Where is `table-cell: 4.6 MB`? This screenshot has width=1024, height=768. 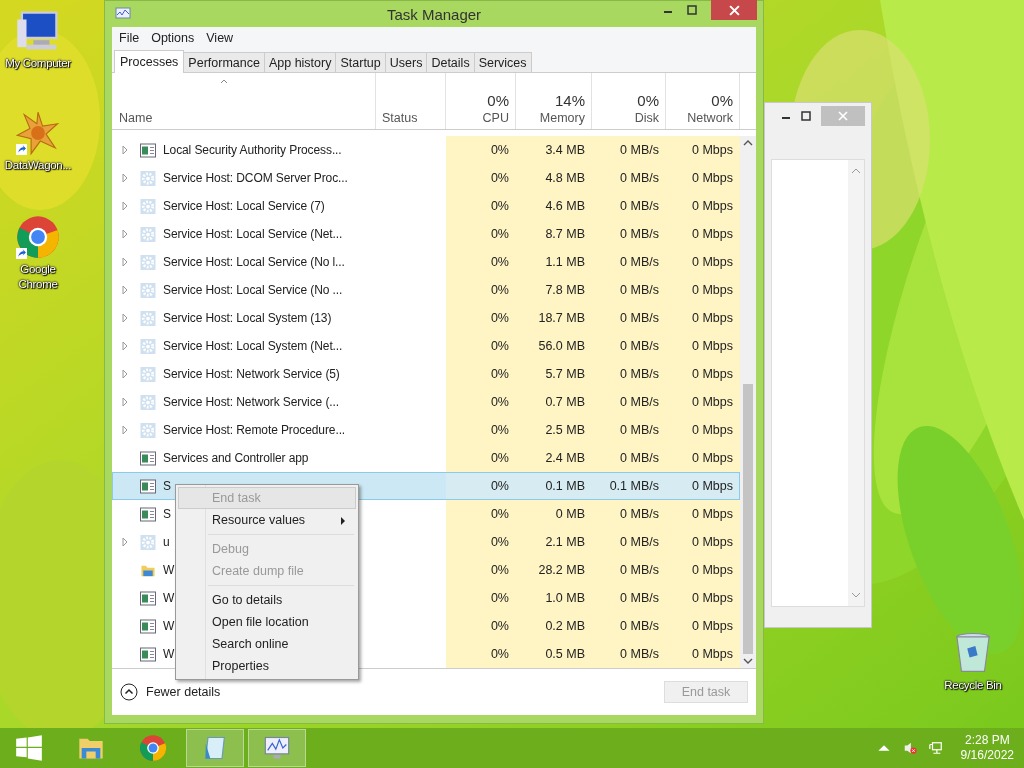 table-cell: 4.6 MB is located at coordinates (554, 206).